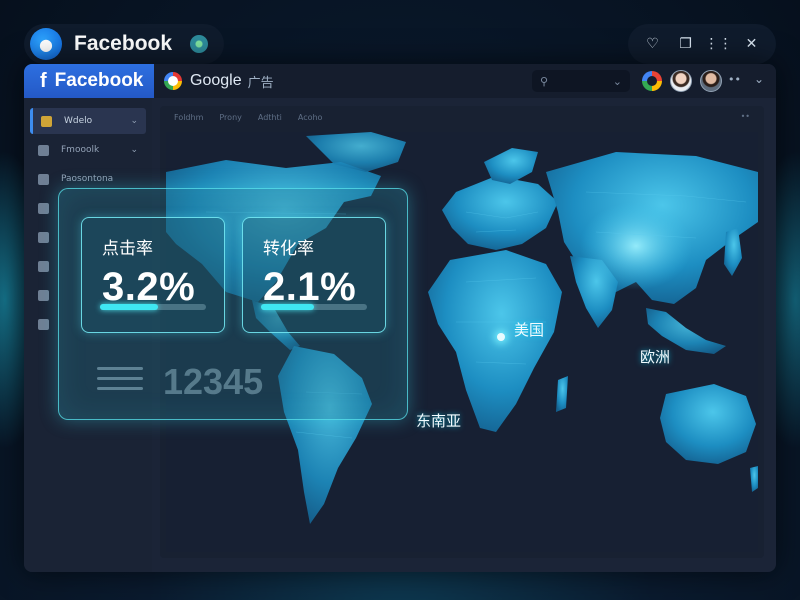 The width and height of the screenshot is (800, 600). What do you see at coordinates (529, 329) in the screenshot?
I see `region-label-usa: 美国` at bounding box center [529, 329].